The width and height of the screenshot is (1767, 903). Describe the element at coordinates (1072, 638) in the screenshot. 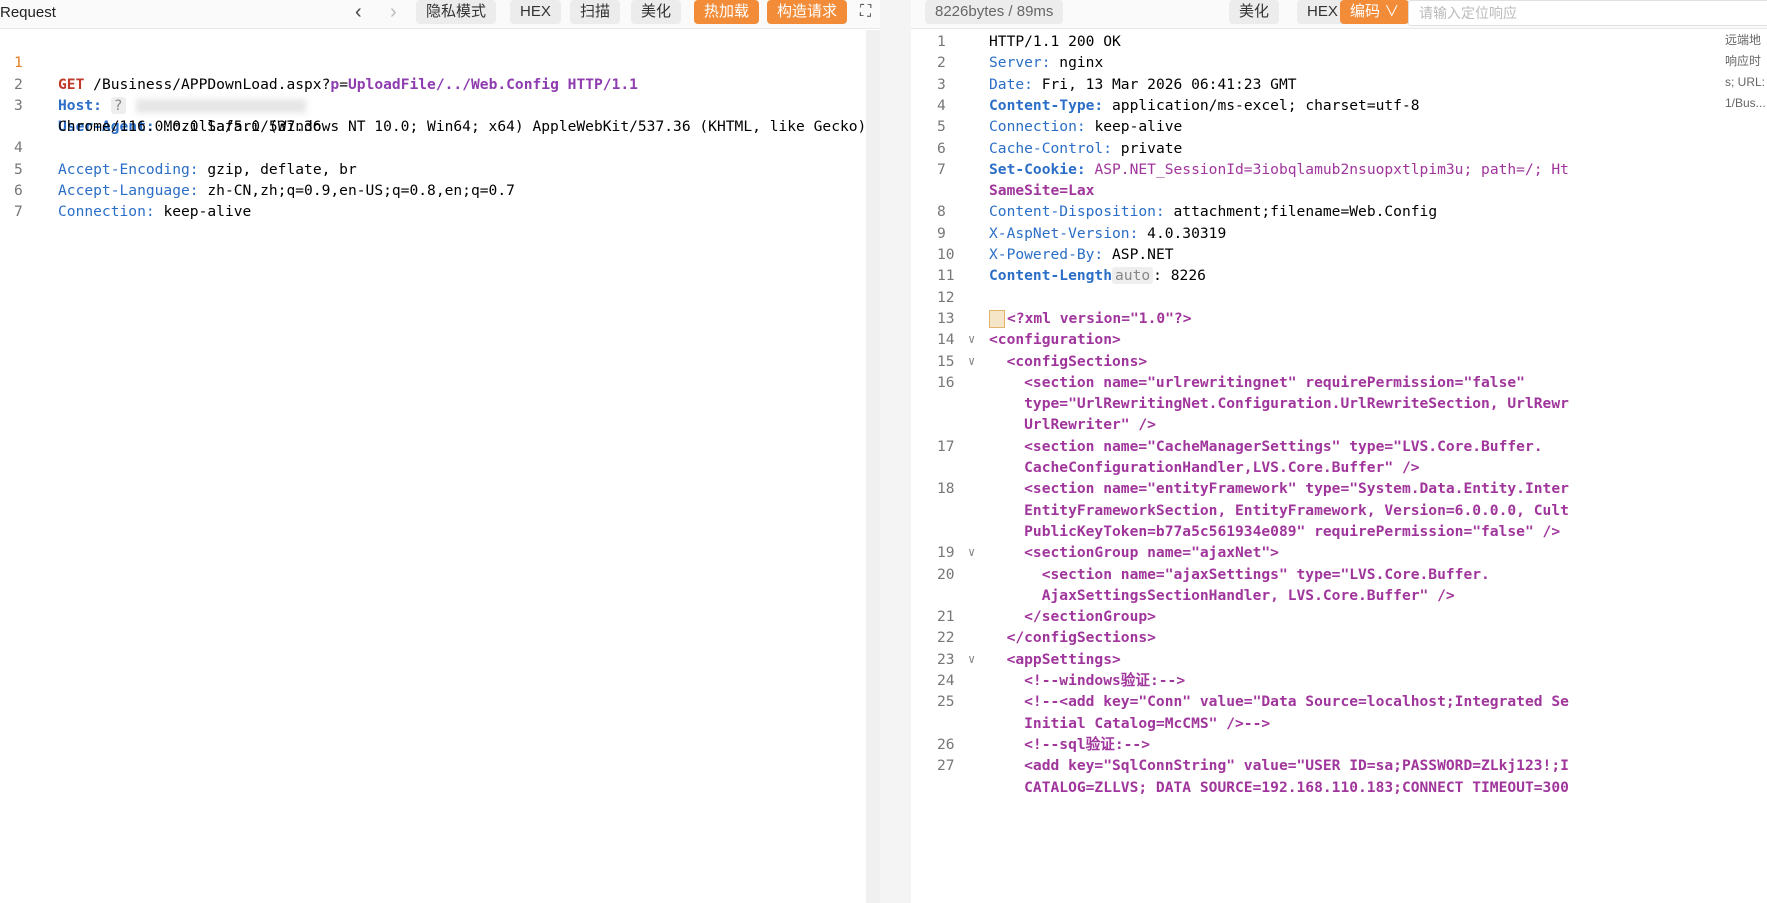

I see `response-line-text: </configSections>` at that location.